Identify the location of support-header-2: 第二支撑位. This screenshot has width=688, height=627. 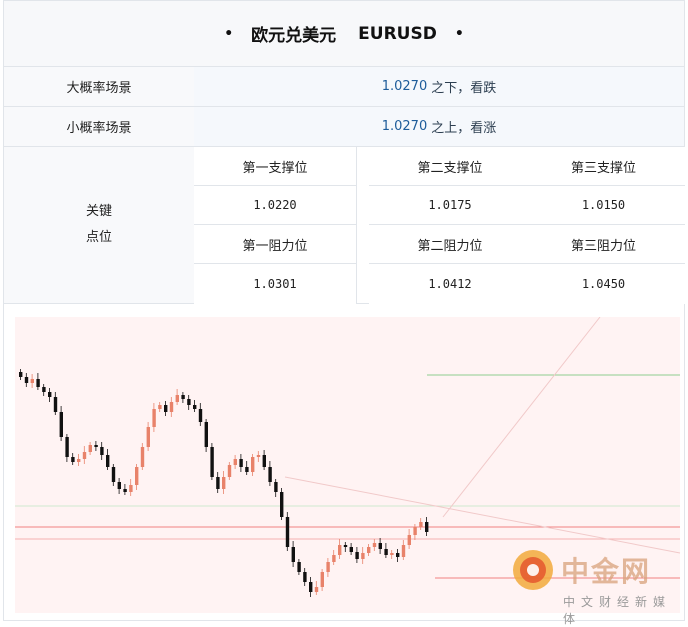
(450, 166).